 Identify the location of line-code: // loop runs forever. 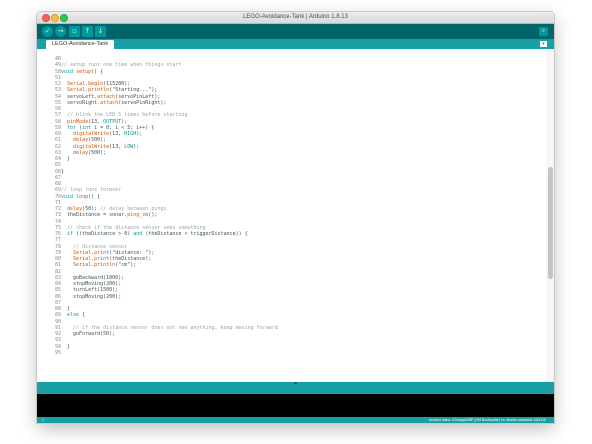
(91, 190).